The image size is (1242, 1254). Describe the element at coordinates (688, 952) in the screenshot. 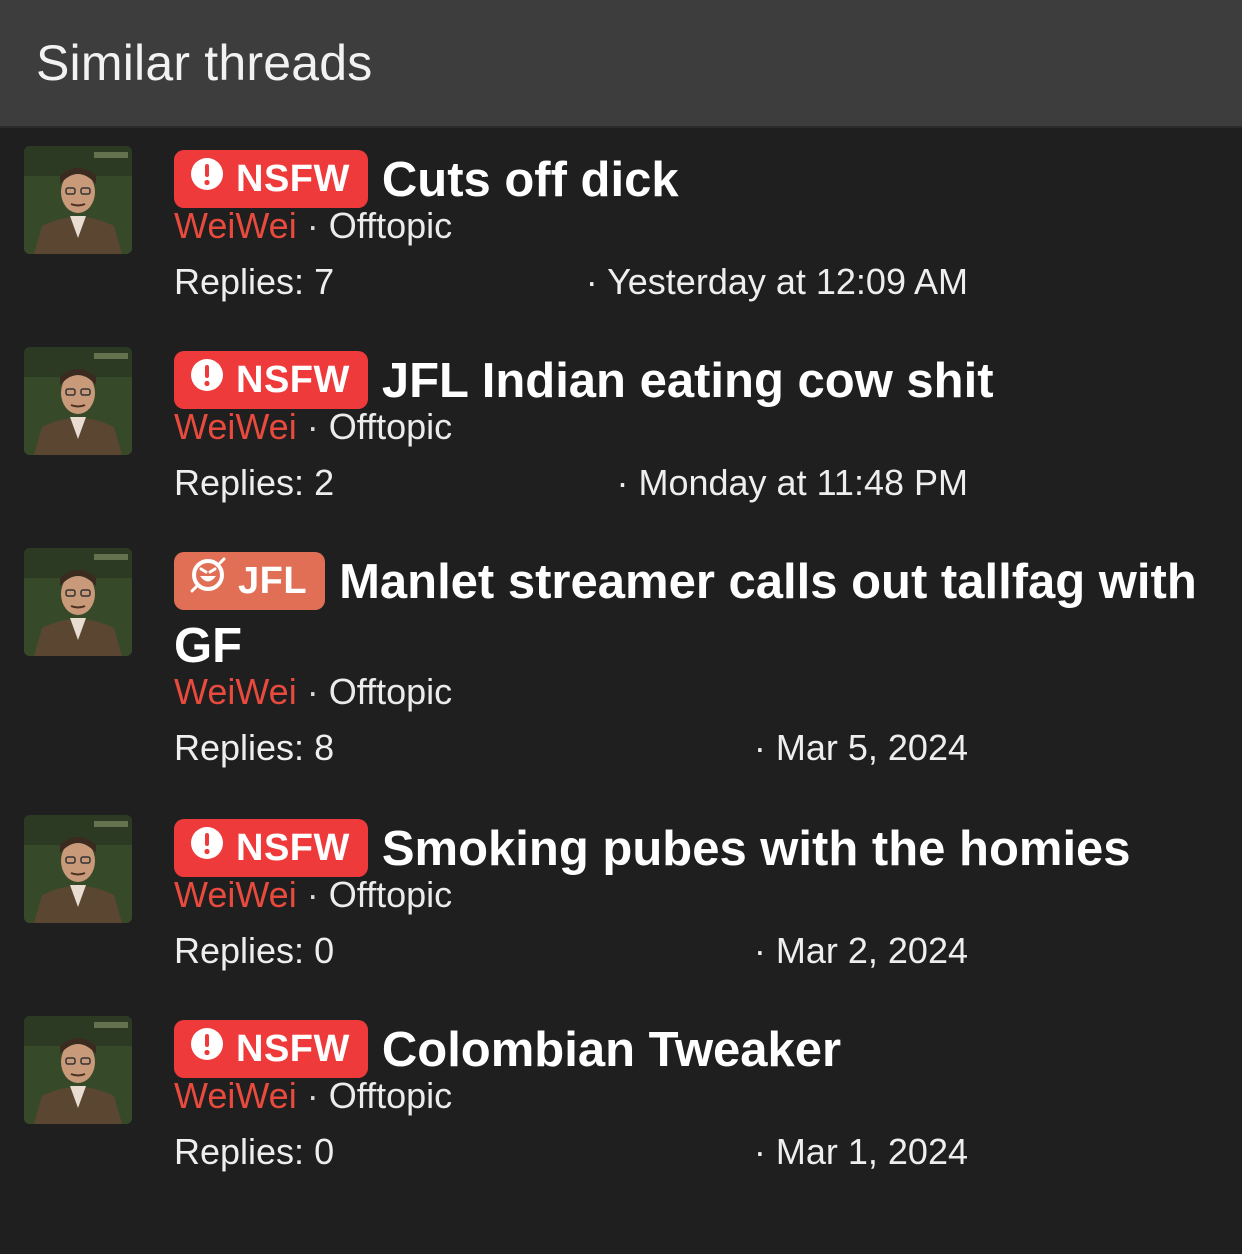

I see `thread-stats: Replies: 0 · Mar 2, 2024` at that location.